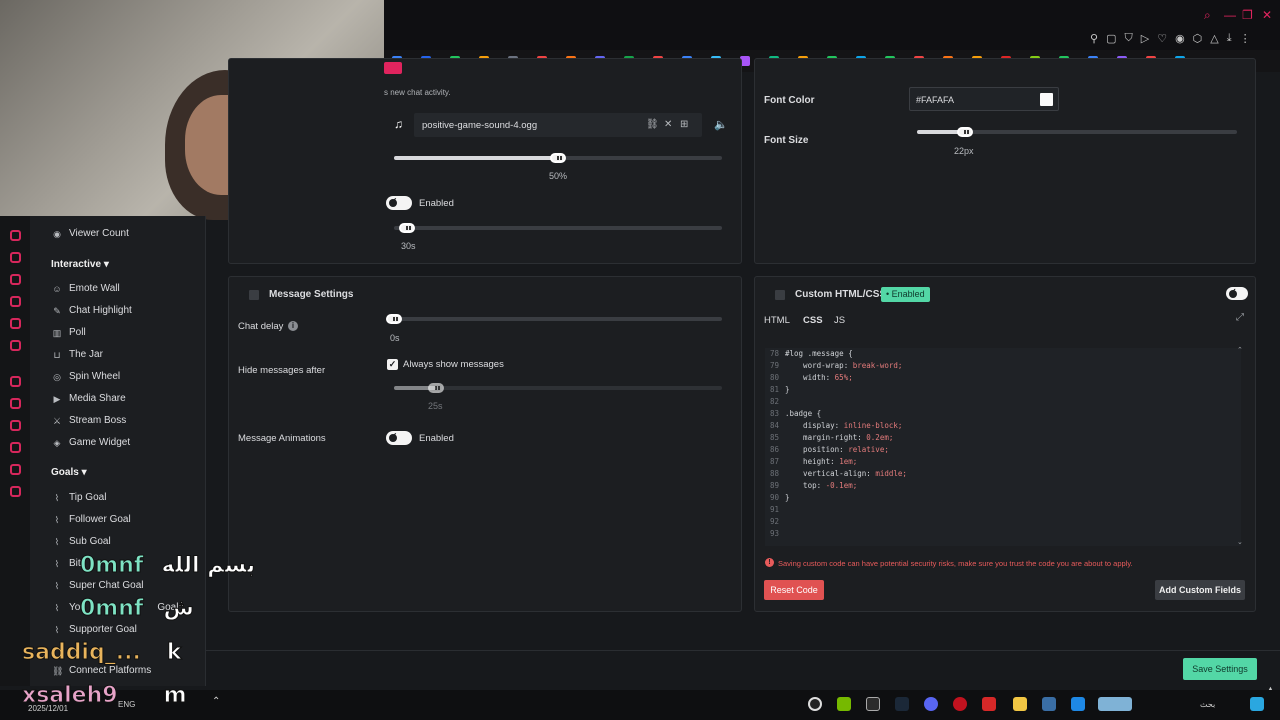 Image resolution: width=1280 pixels, height=720 pixels. What do you see at coordinates (813, 320) in the screenshot?
I see `tab-css: CSS` at bounding box center [813, 320].